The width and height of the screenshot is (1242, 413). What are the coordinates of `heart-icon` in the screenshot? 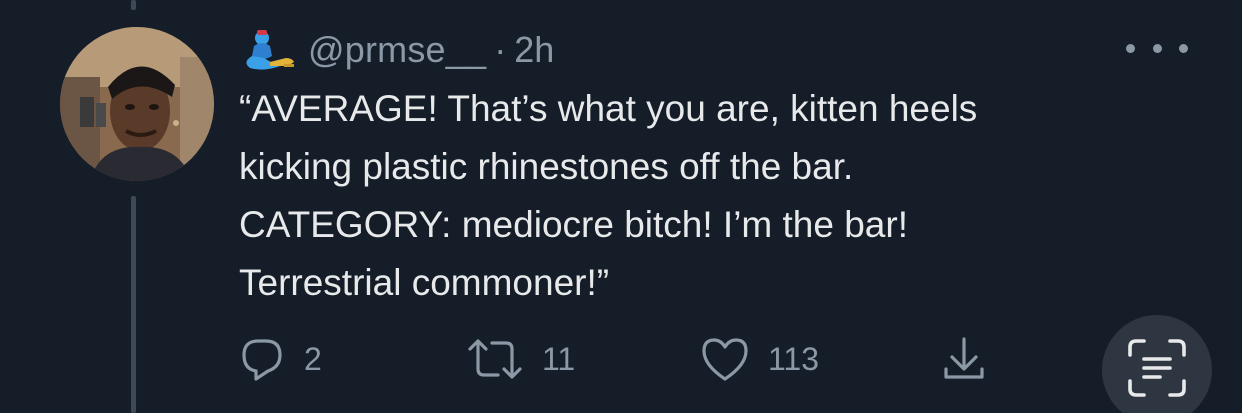 It's located at (725, 359).